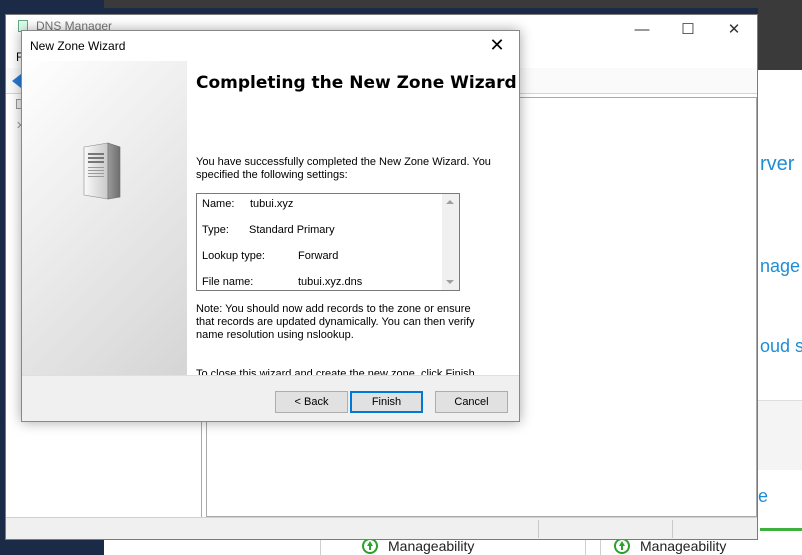 The image size is (802, 555). I want to click on server-manager-titlebar, so click(453, 4).